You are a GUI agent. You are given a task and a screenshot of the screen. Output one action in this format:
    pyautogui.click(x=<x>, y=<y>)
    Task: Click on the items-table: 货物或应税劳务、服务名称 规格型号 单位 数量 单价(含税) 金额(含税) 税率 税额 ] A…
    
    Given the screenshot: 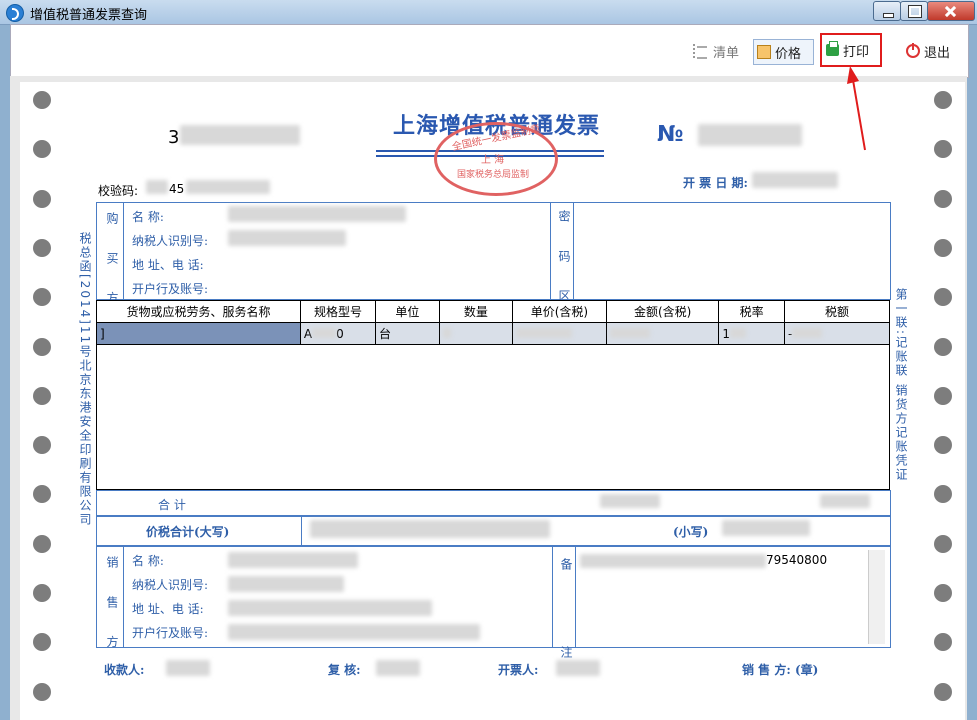 What is the action you would take?
    pyautogui.click(x=493, y=322)
    